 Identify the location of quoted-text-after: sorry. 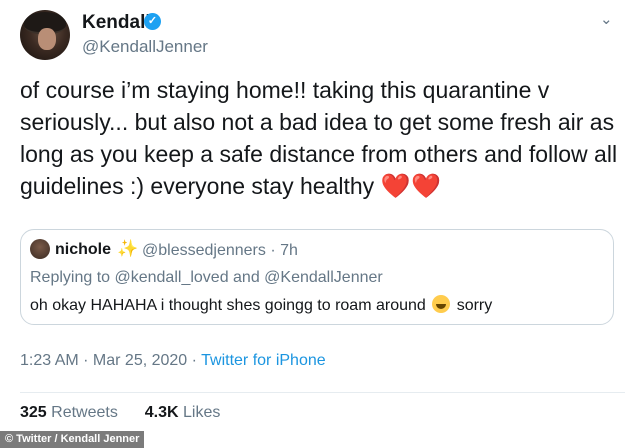
(474, 305).